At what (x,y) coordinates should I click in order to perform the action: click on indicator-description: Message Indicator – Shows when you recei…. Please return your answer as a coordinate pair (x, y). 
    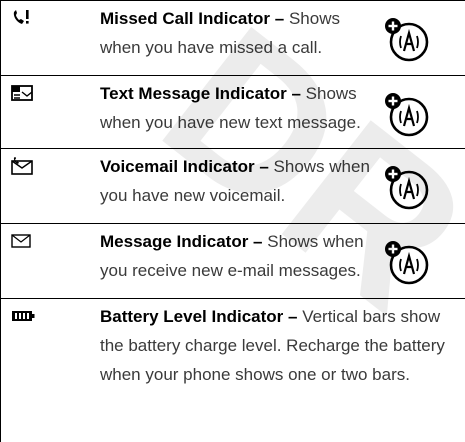
    Looking at the image, I should click on (242, 256).